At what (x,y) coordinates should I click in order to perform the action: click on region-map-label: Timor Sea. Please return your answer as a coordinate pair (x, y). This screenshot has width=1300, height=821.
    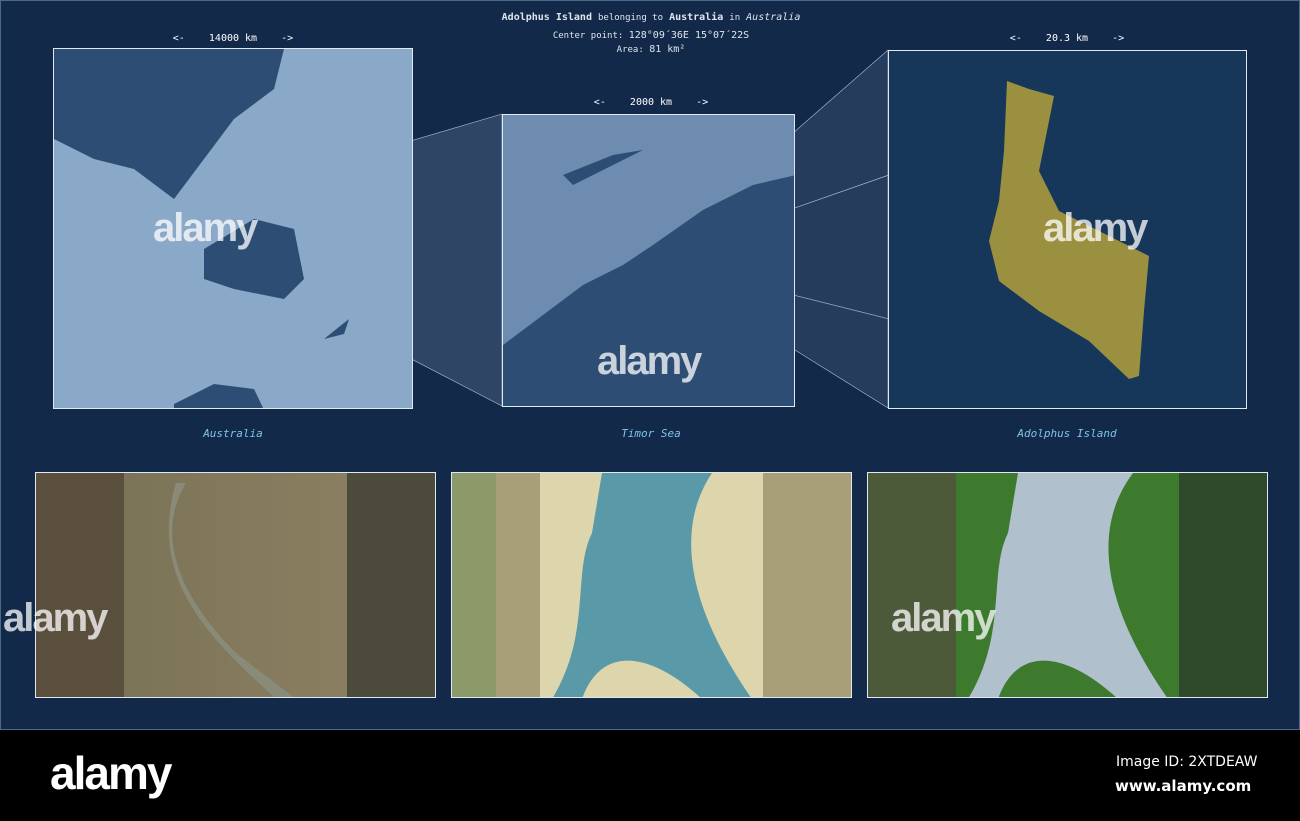
    Looking at the image, I should click on (651, 433).